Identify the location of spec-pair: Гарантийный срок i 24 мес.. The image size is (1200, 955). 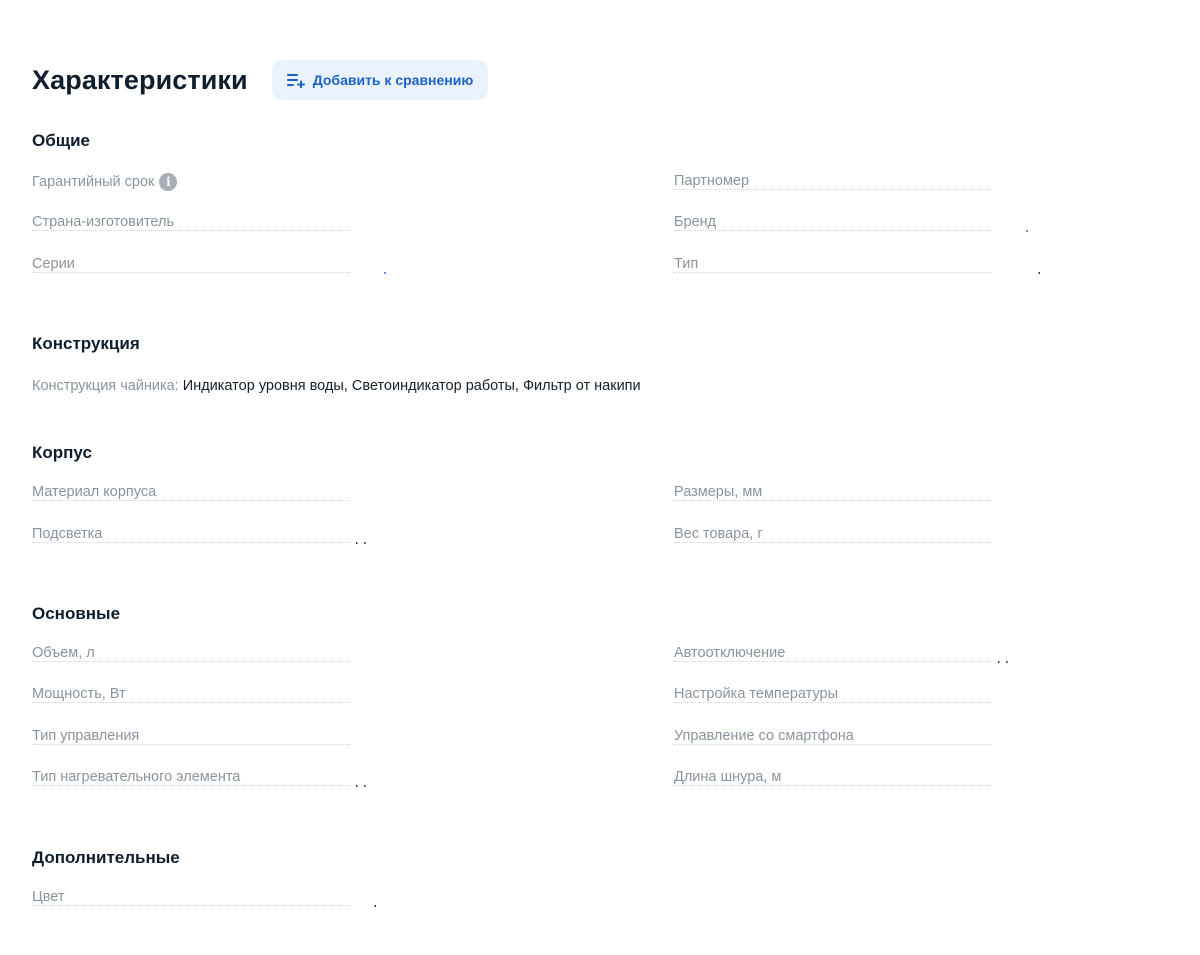
(282, 184).